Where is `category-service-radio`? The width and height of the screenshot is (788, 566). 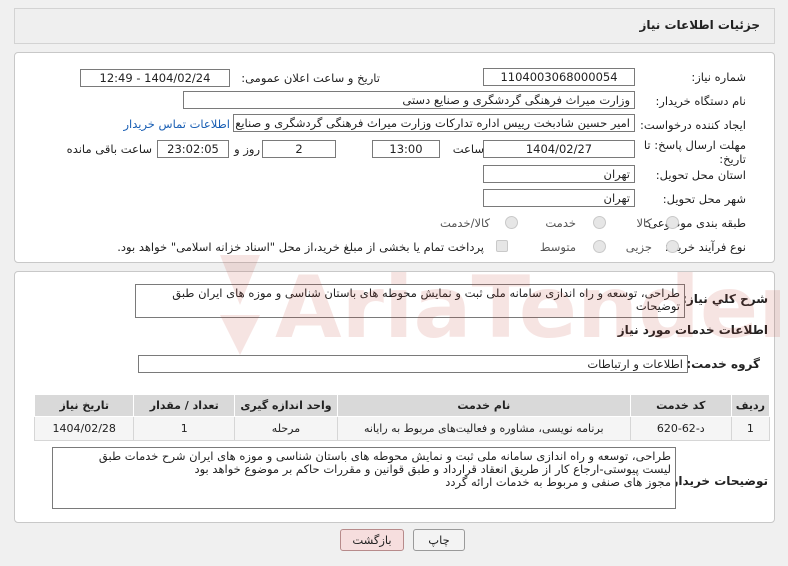 category-service-radio is located at coordinates (599, 222).